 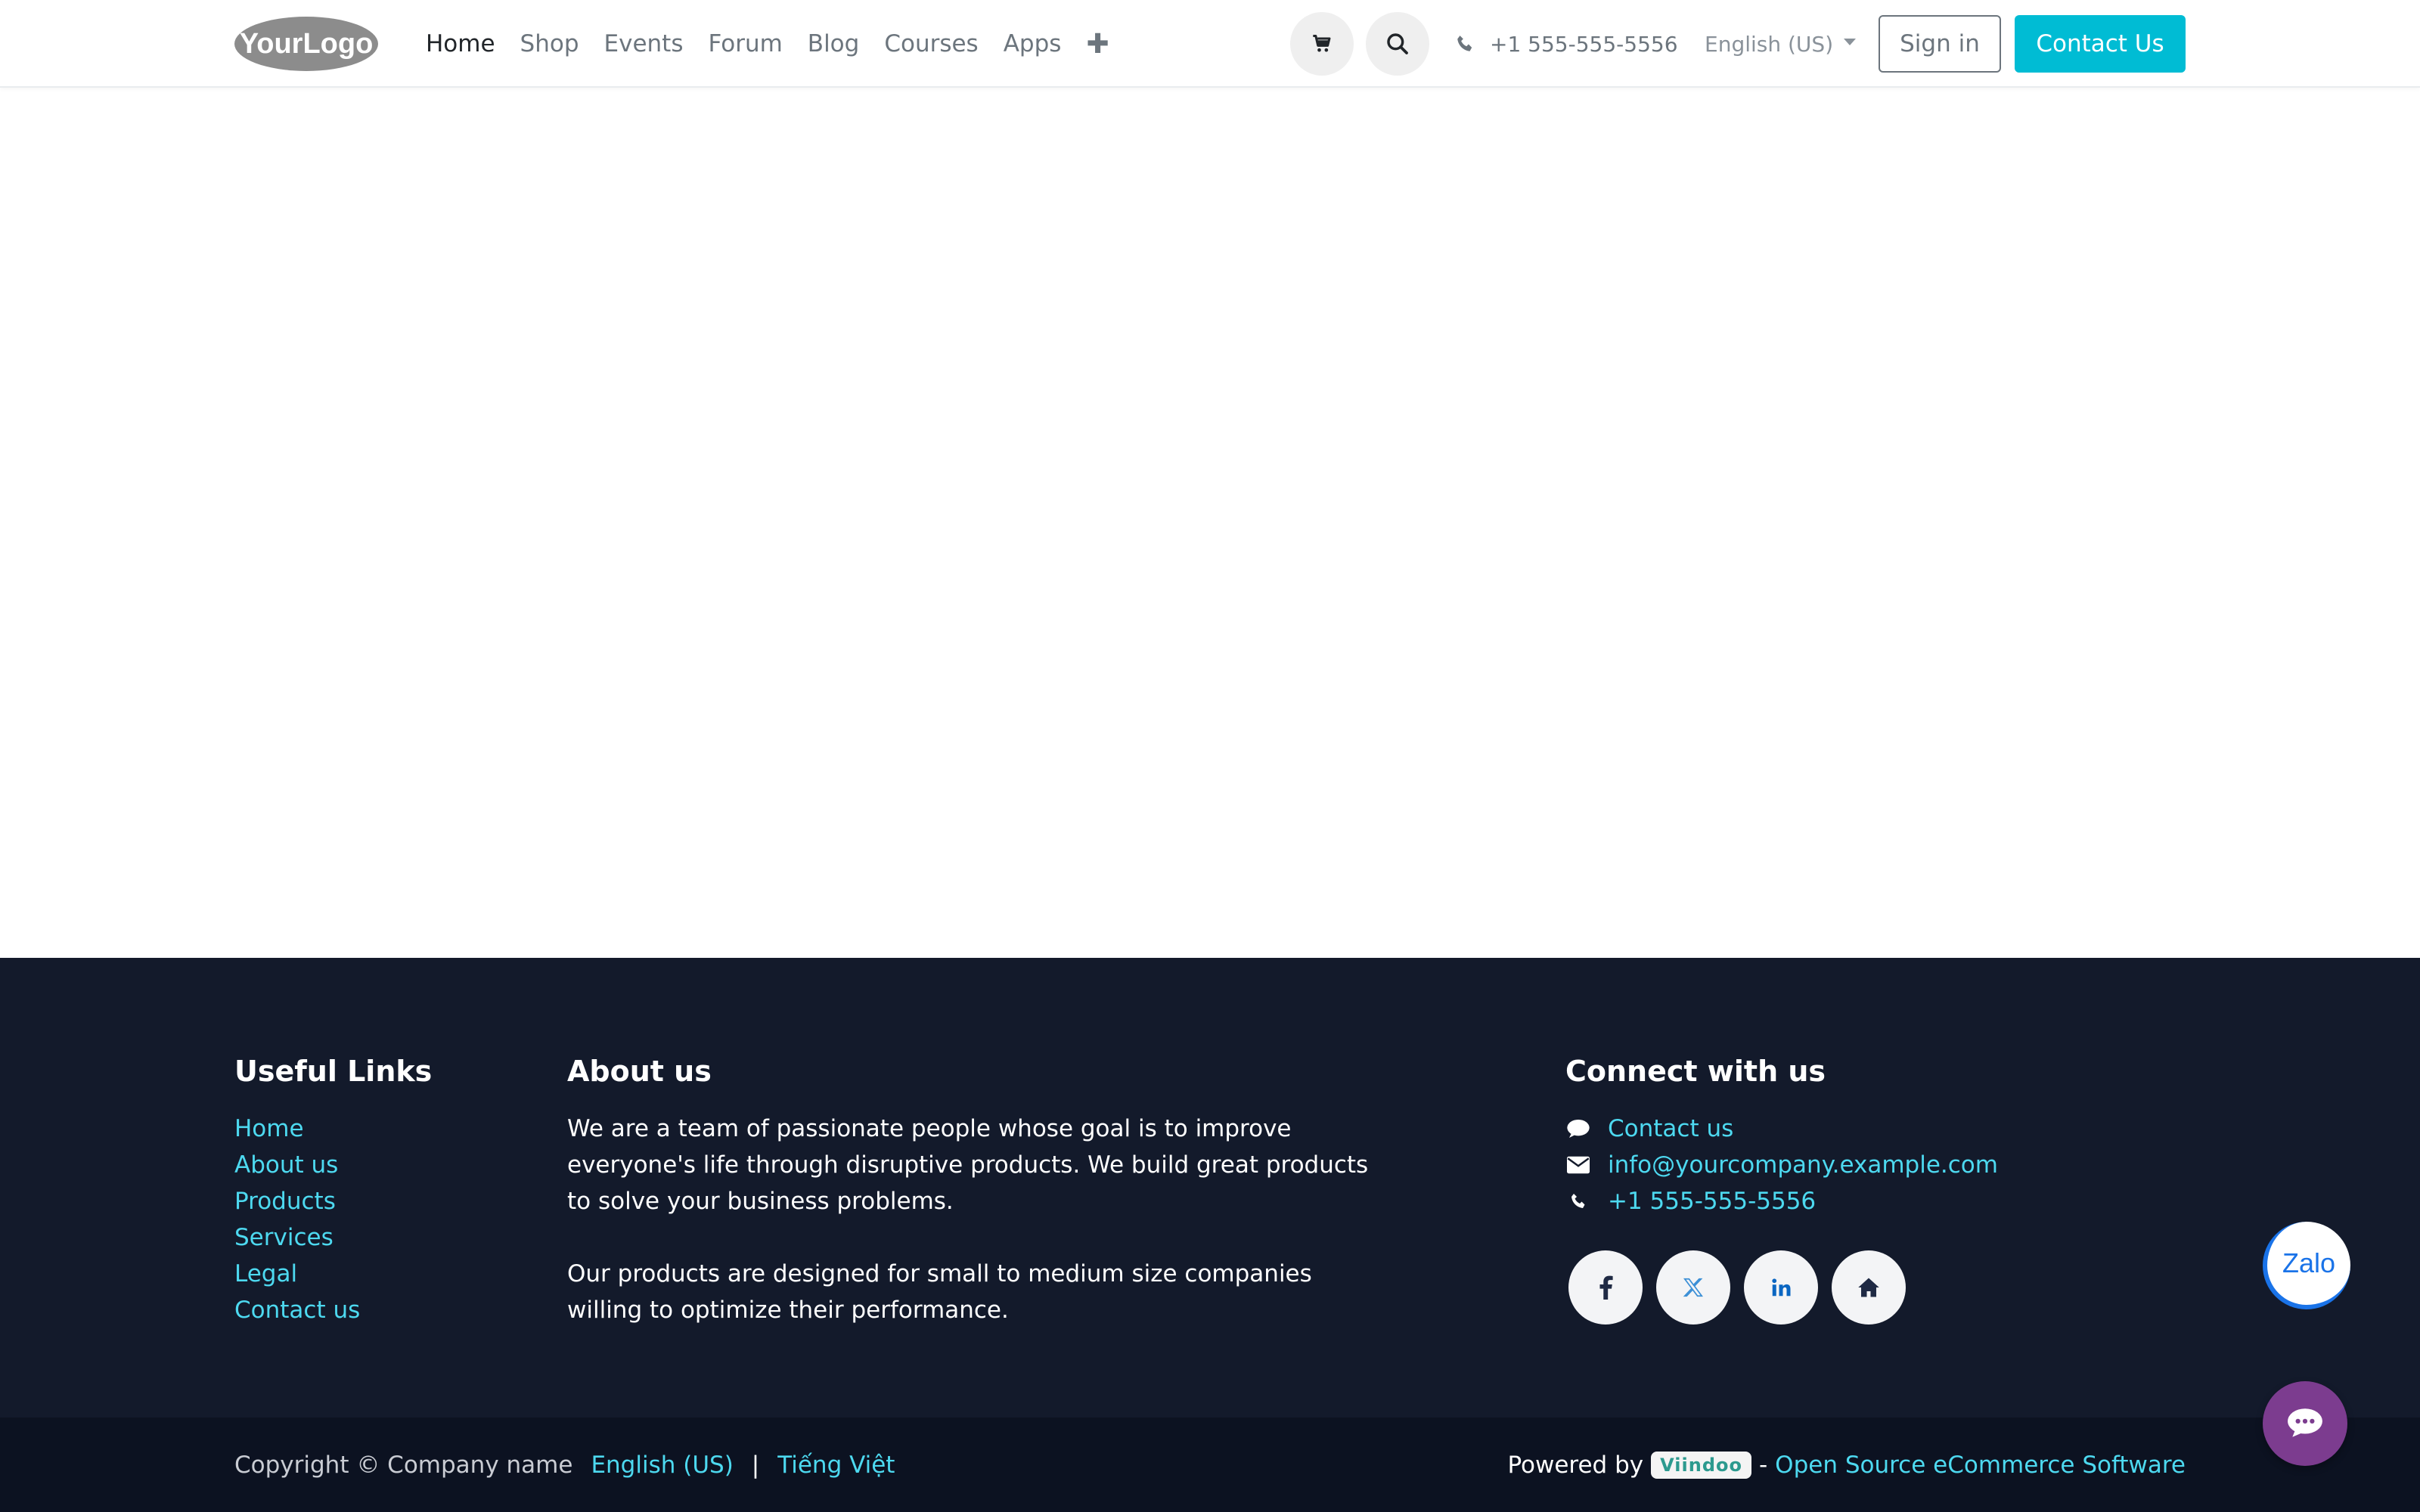 I want to click on live-chat-button, so click(x=2305, y=1423).